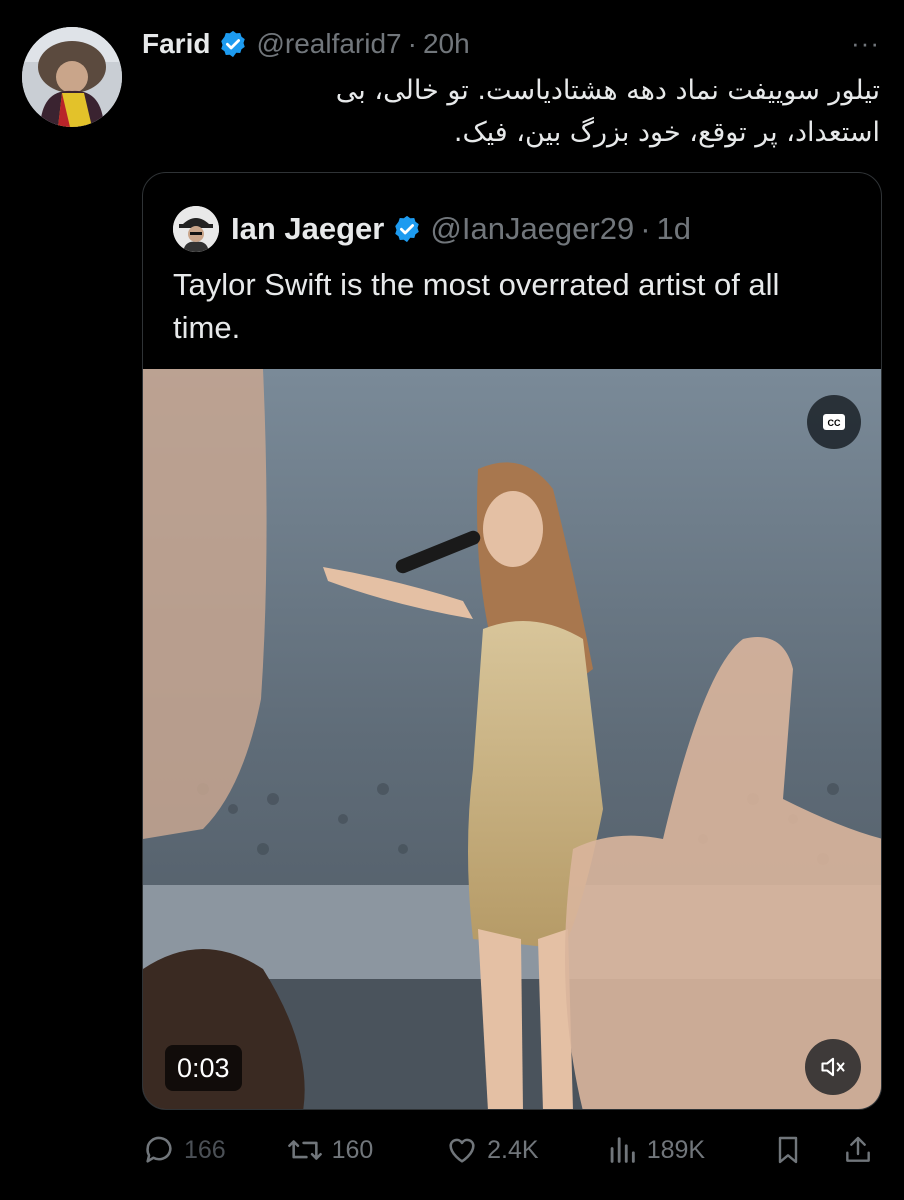 Image resolution: width=904 pixels, height=1200 pixels. What do you see at coordinates (674, 228) in the screenshot?
I see `quoted-time: 1d` at bounding box center [674, 228].